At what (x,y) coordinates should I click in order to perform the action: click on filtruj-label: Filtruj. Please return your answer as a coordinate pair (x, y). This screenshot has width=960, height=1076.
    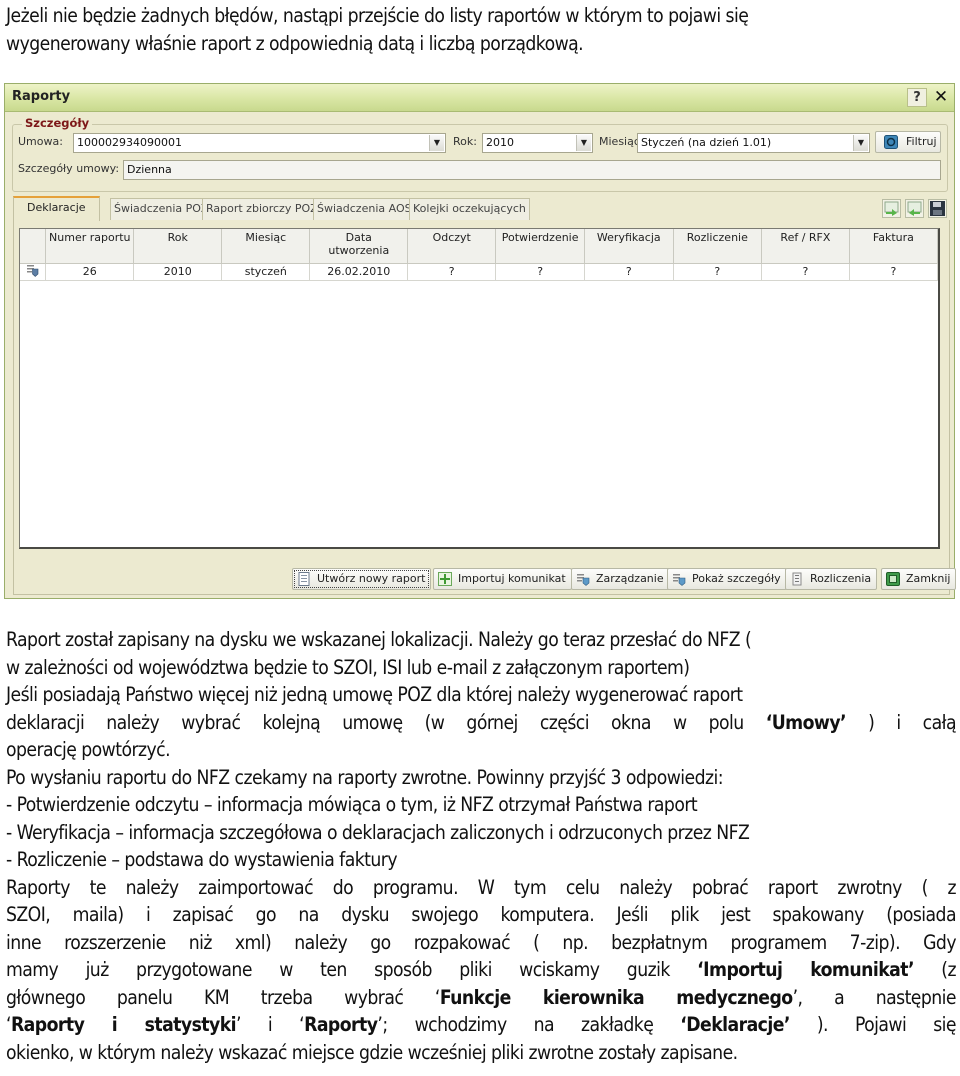
    Looking at the image, I should click on (921, 141).